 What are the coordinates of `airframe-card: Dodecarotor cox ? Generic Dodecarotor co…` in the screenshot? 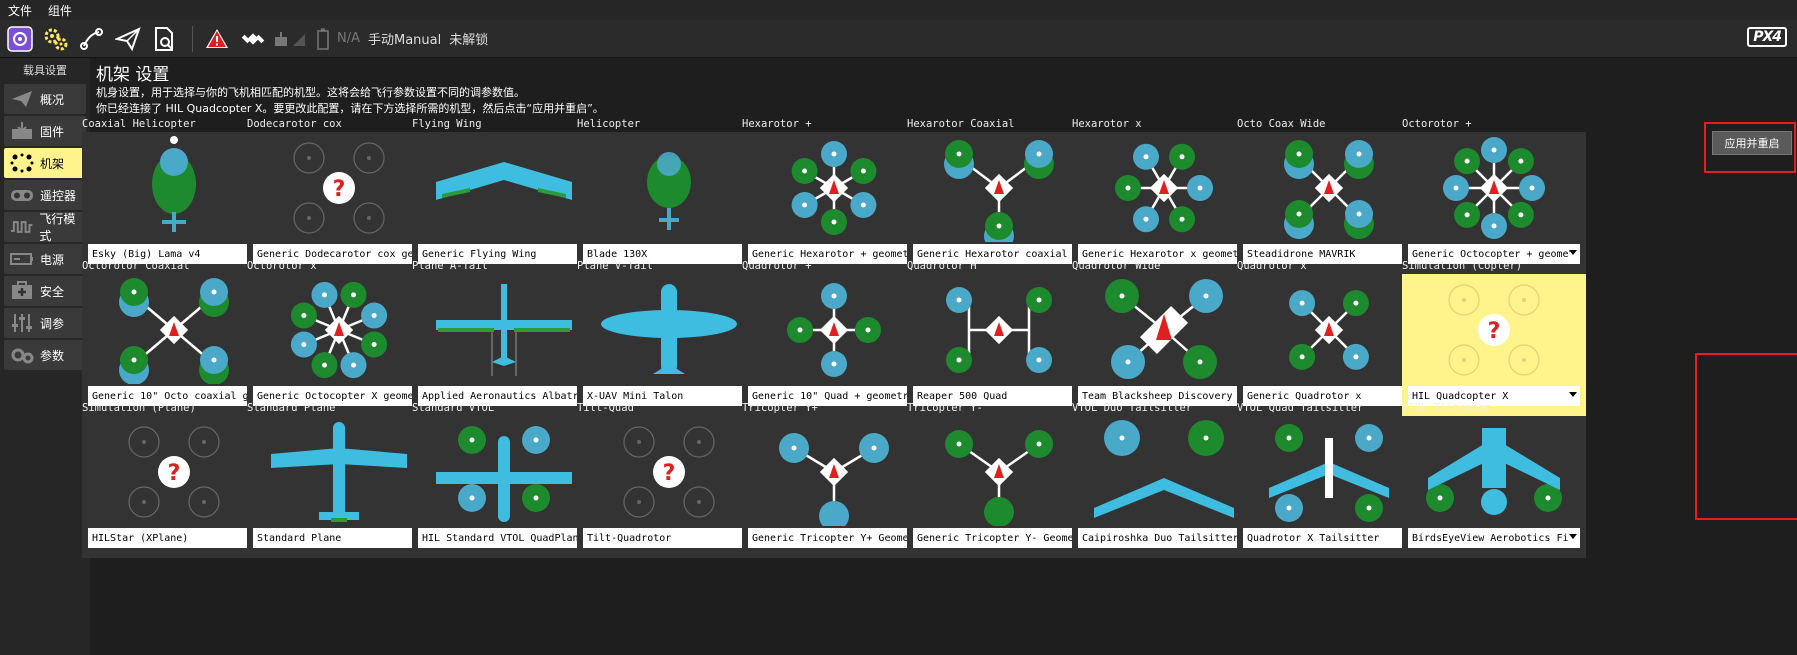 It's located at (339, 196).